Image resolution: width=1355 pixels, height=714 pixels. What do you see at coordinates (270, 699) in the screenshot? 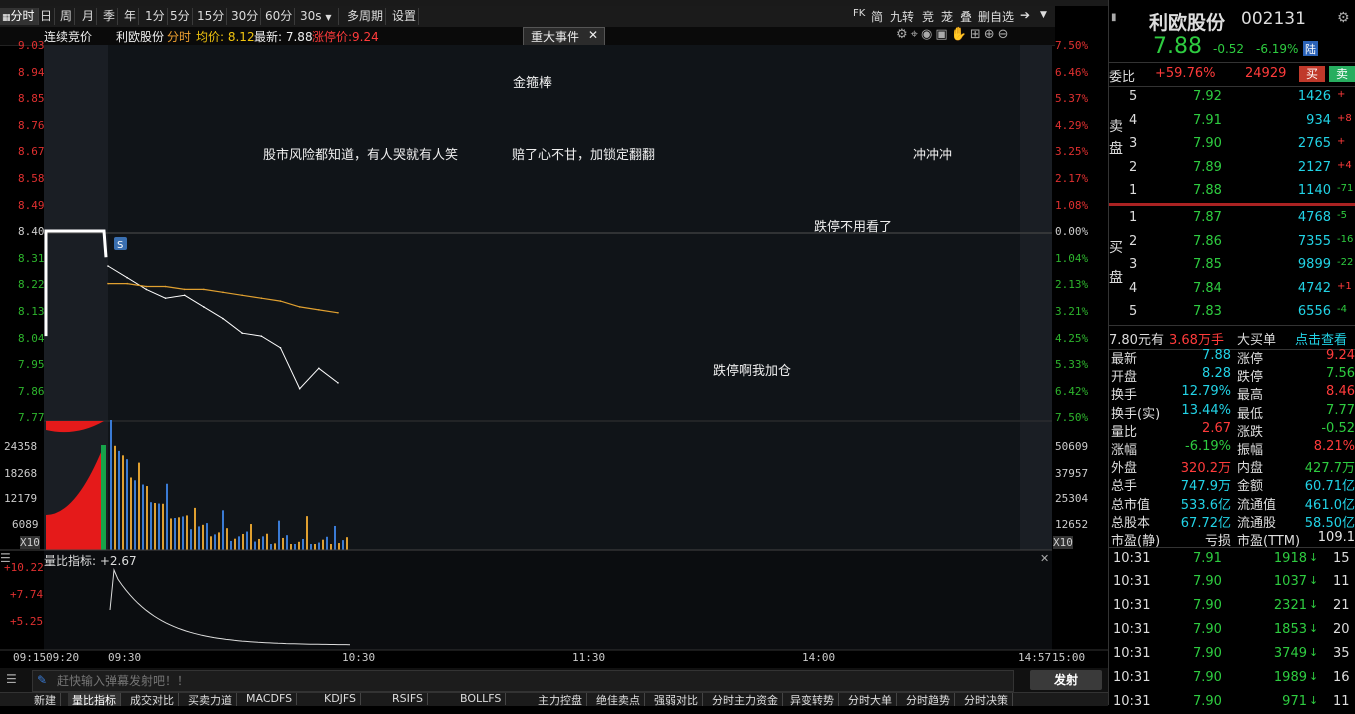
I see `indicator-tab: MACDFS` at bounding box center [270, 699].